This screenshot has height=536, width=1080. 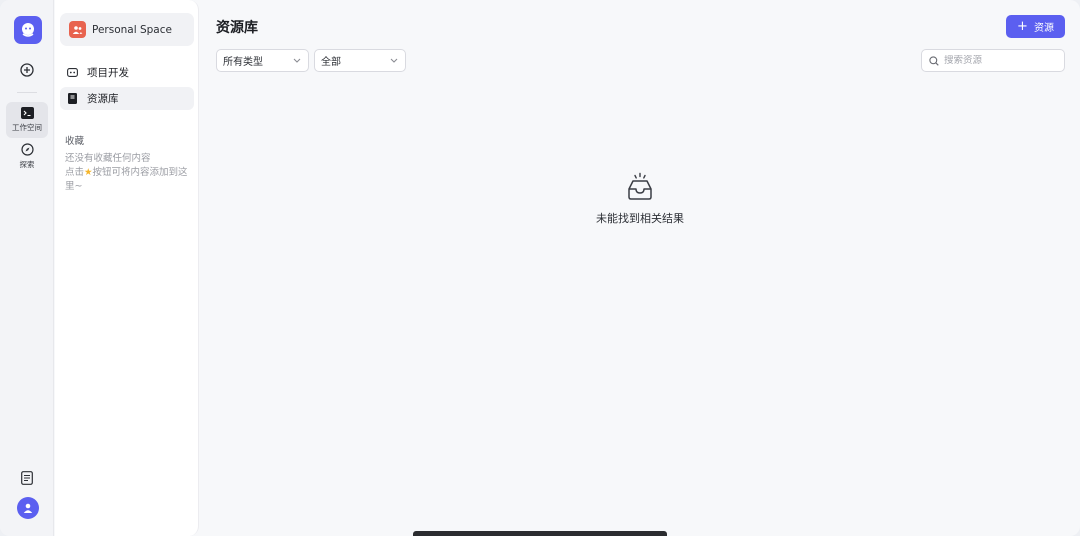 I want to click on favorites-empty-line1: 还没有收藏任何内容, so click(x=108, y=158).